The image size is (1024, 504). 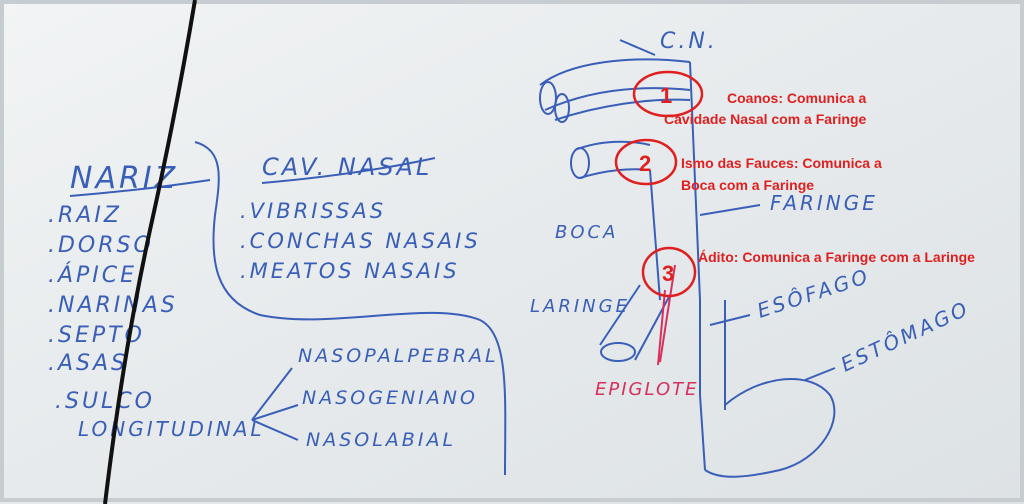 What do you see at coordinates (689, 41) in the screenshot?
I see `label-cn: C.N.` at bounding box center [689, 41].